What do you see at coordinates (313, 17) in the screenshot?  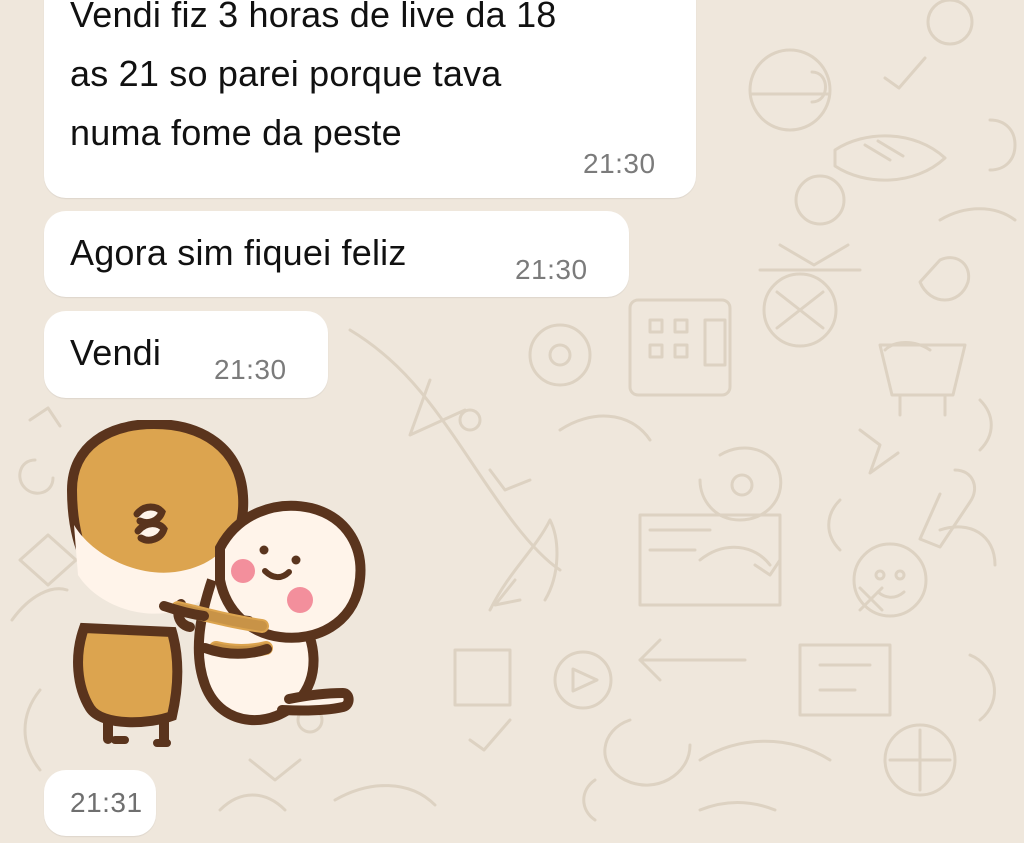 I see `message-text-line: Vendi fiz 3 horas de live da 18` at bounding box center [313, 17].